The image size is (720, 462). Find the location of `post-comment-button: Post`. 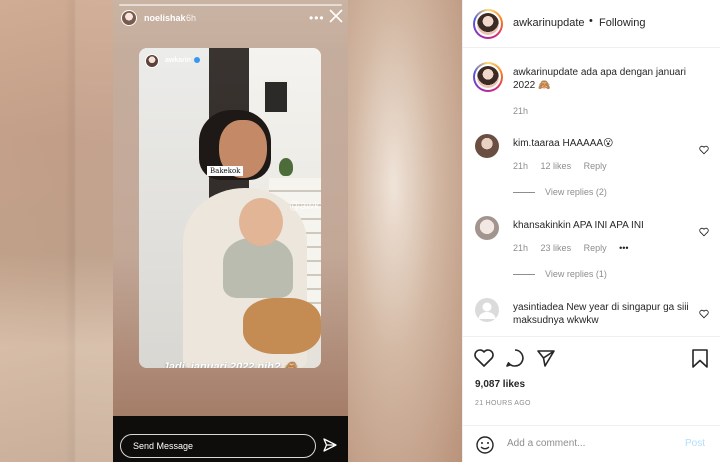

post-comment-button: Post is located at coordinates (695, 443).